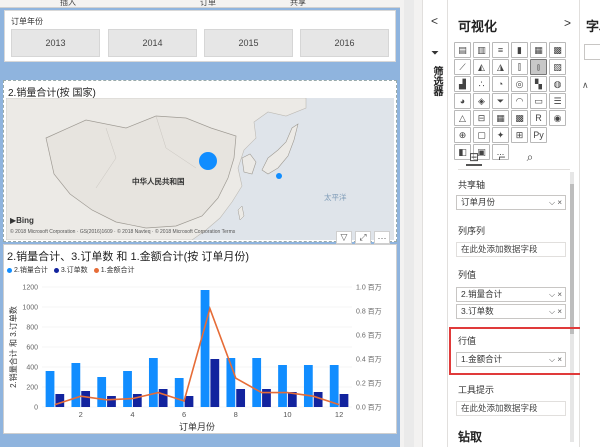 The width and height of the screenshot is (600, 447). What do you see at coordinates (500, 67) in the screenshot?
I see `stacked-area-icon: ◮` at bounding box center [500, 67].